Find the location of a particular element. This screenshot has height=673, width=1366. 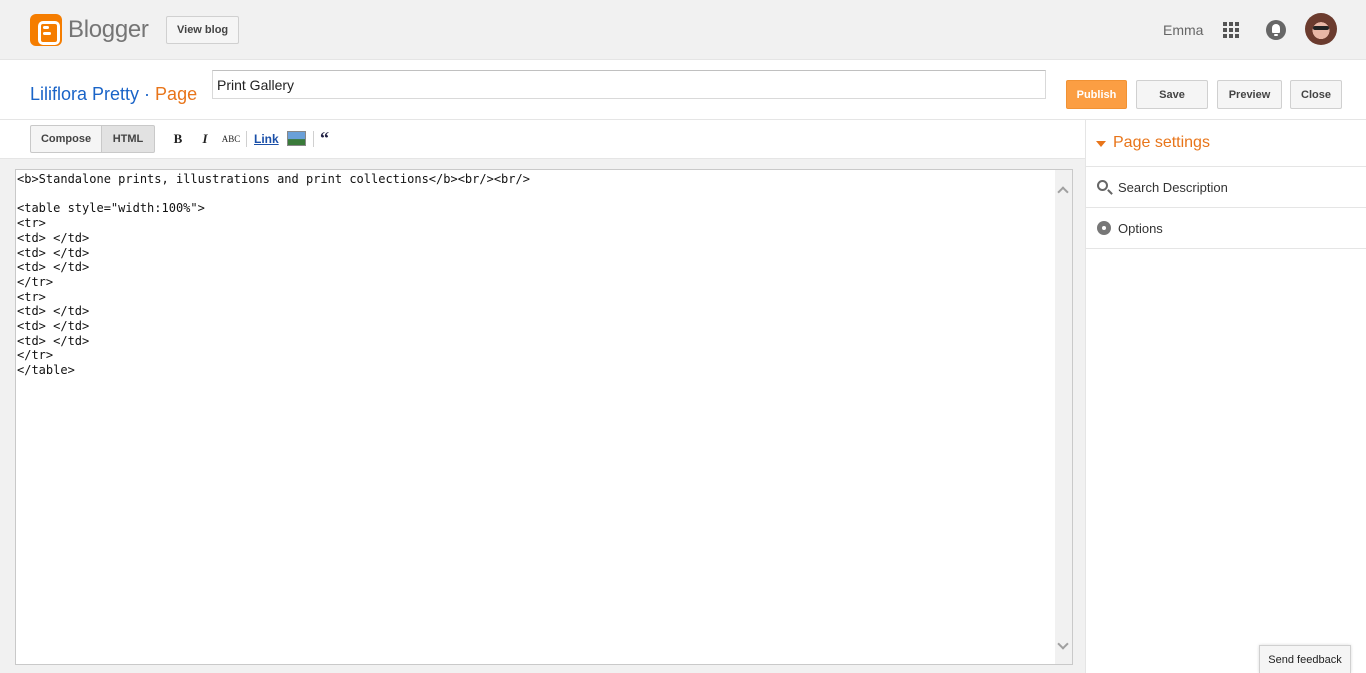

editor-toolbar: Compose HTML B I ABC Link “ is located at coordinates (542, 139).